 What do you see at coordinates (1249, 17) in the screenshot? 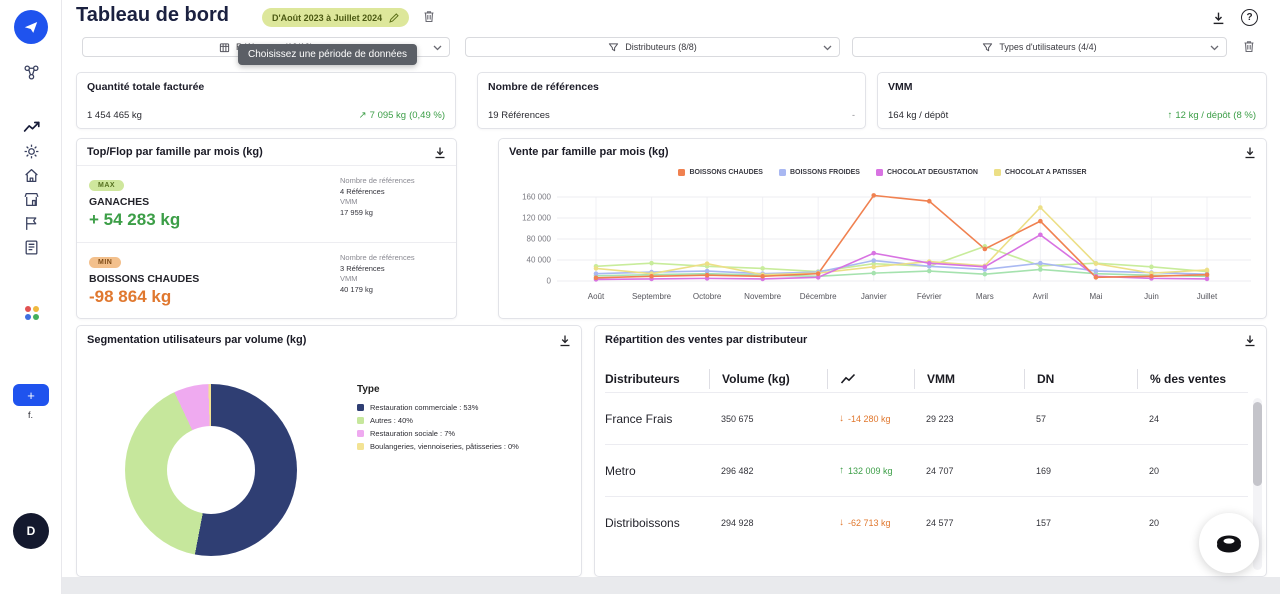
I see `help-button: ?` at bounding box center [1249, 17].